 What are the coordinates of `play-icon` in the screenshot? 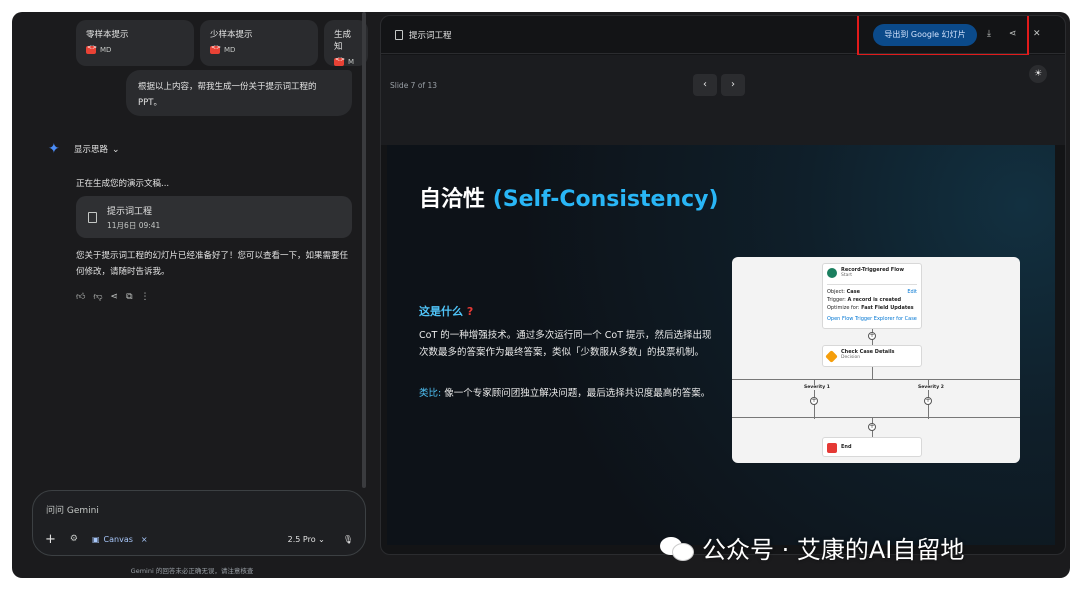 It's located at (832, 273).